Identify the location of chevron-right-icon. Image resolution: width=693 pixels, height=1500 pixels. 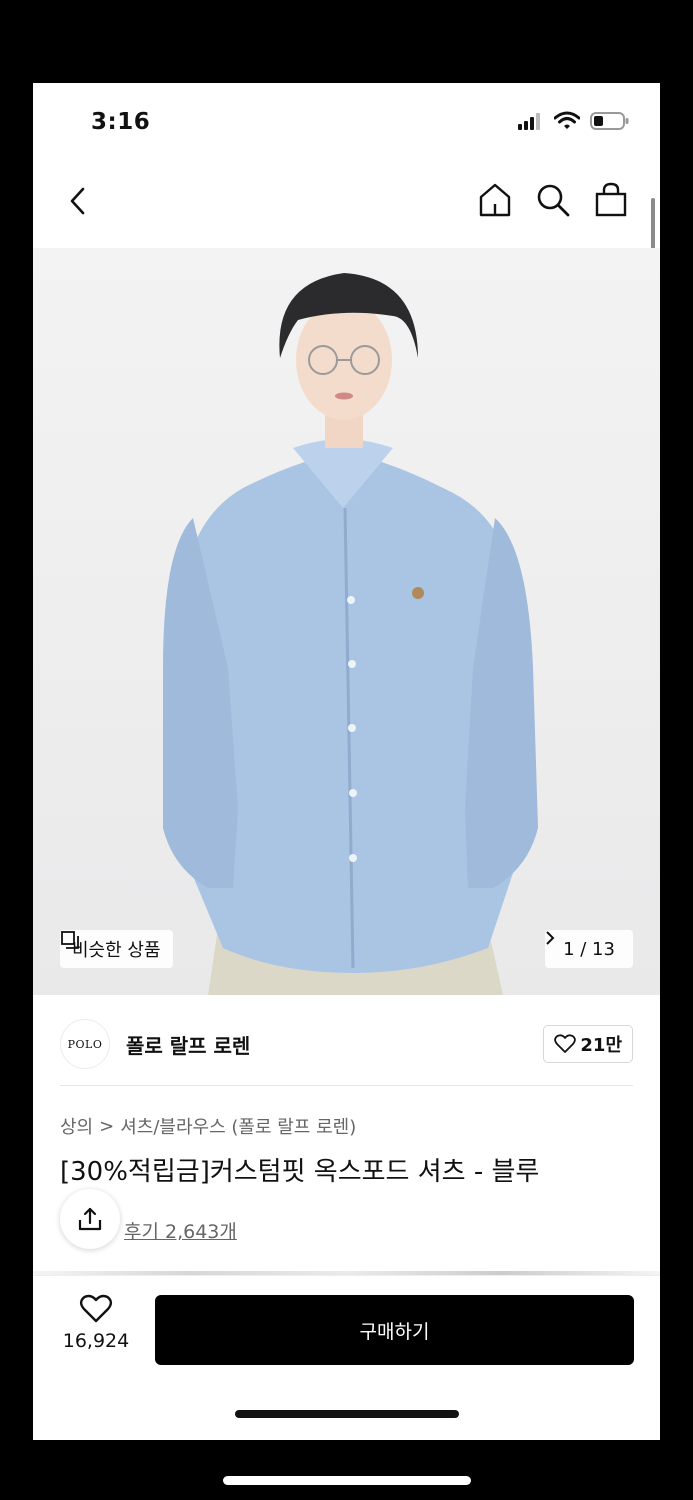
(550, 938).